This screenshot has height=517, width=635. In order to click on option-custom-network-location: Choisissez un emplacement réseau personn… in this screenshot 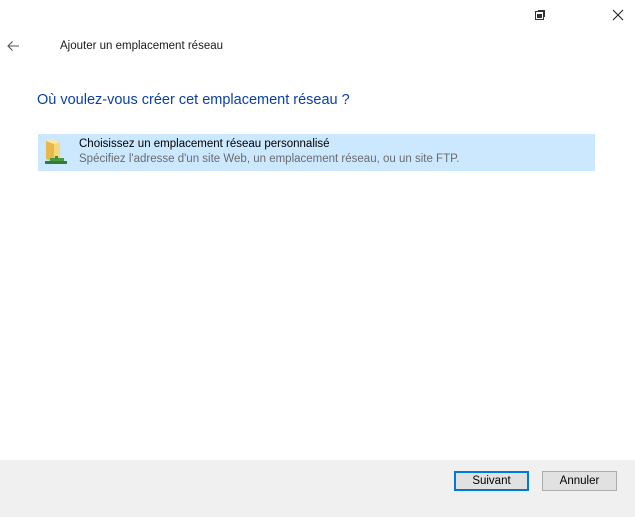, I will do `click(316, 152)`.